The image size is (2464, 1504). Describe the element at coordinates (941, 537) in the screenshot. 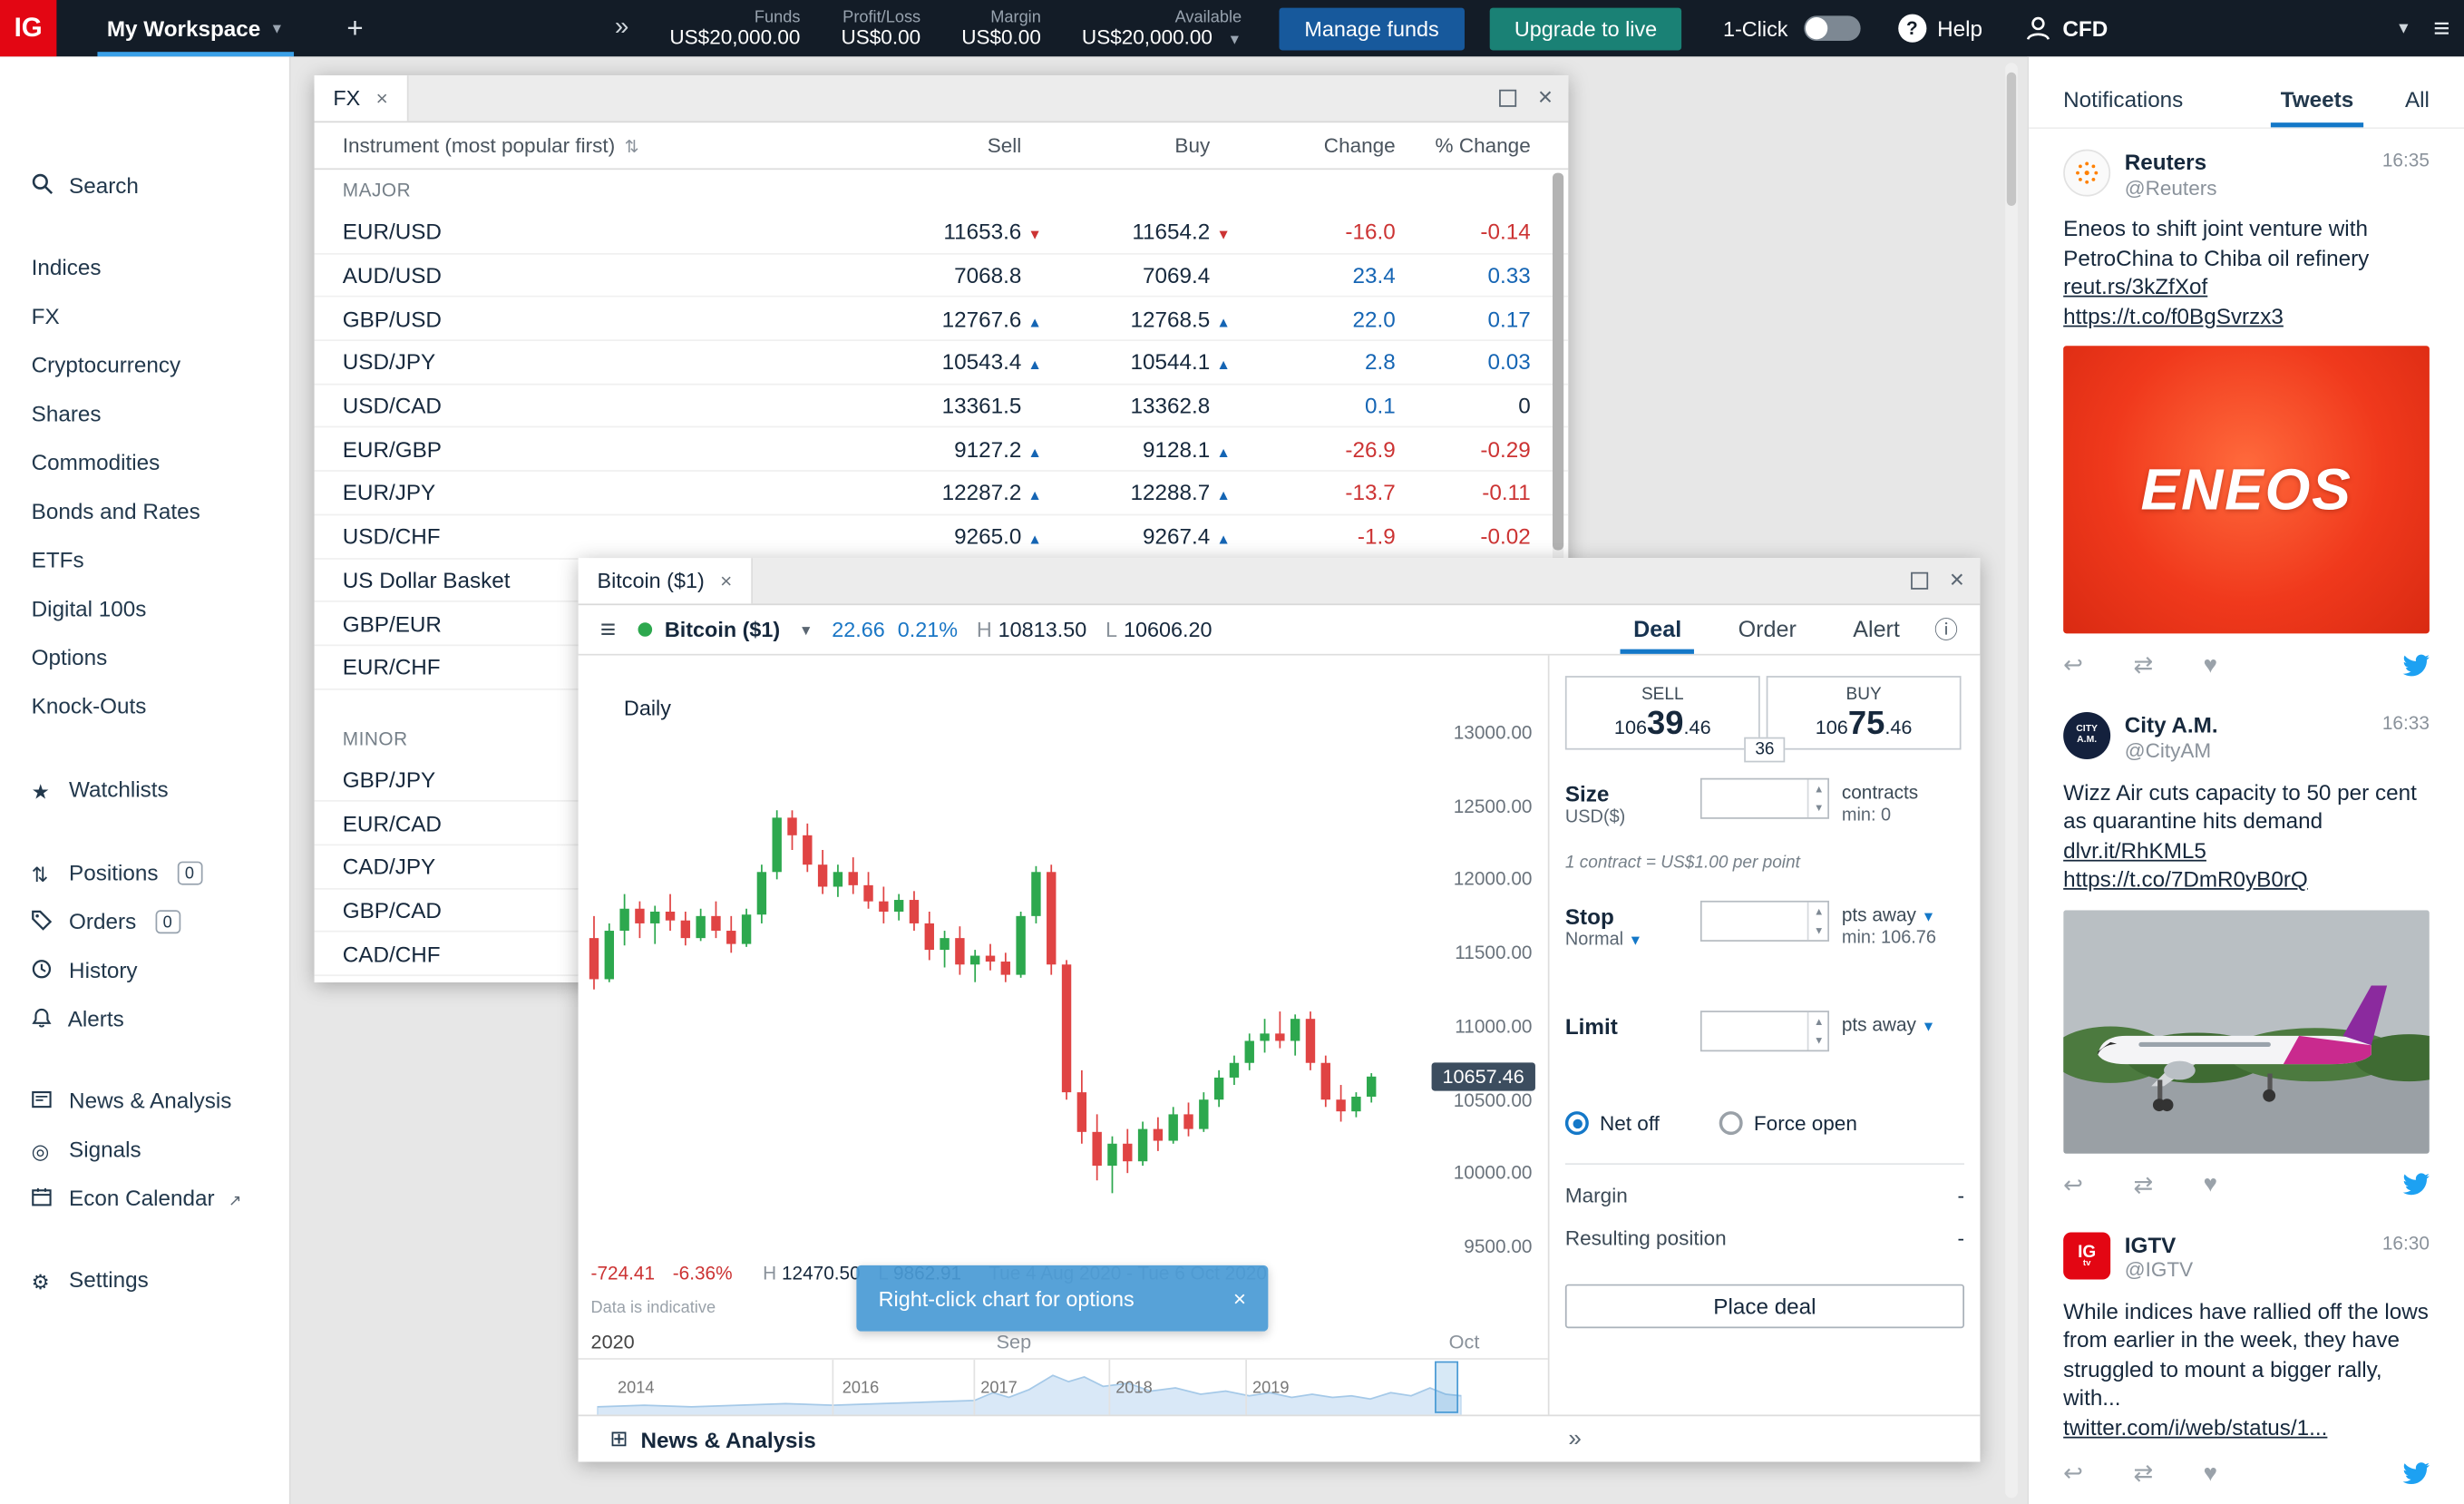

I see `fx-instrument-row: USD/CHF 9265.0 ▲ 9267.4 ▲ -1.9 -0.02` at that location.